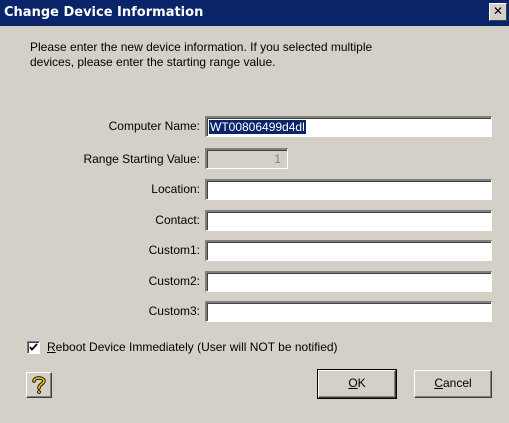 Image resolution: width=509 pixels, height=423 pixels. I want to click on ok-button: OK, so click(357, 384).